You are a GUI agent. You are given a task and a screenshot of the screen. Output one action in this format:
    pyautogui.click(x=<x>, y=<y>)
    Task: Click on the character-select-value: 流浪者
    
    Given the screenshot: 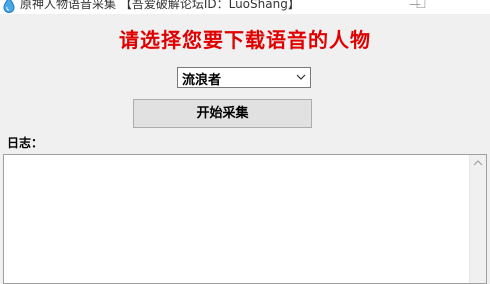 What is the action you would take?
    pyautogui.click(x=202, y=80)
    